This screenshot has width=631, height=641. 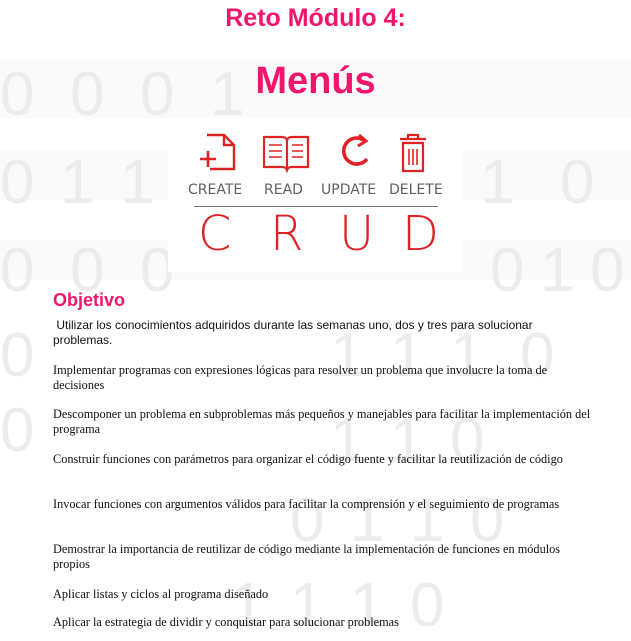 What do you see at coordinates (313, 153) in the screenshot?
I see `crud-icons` at bounding box center [313, 153].